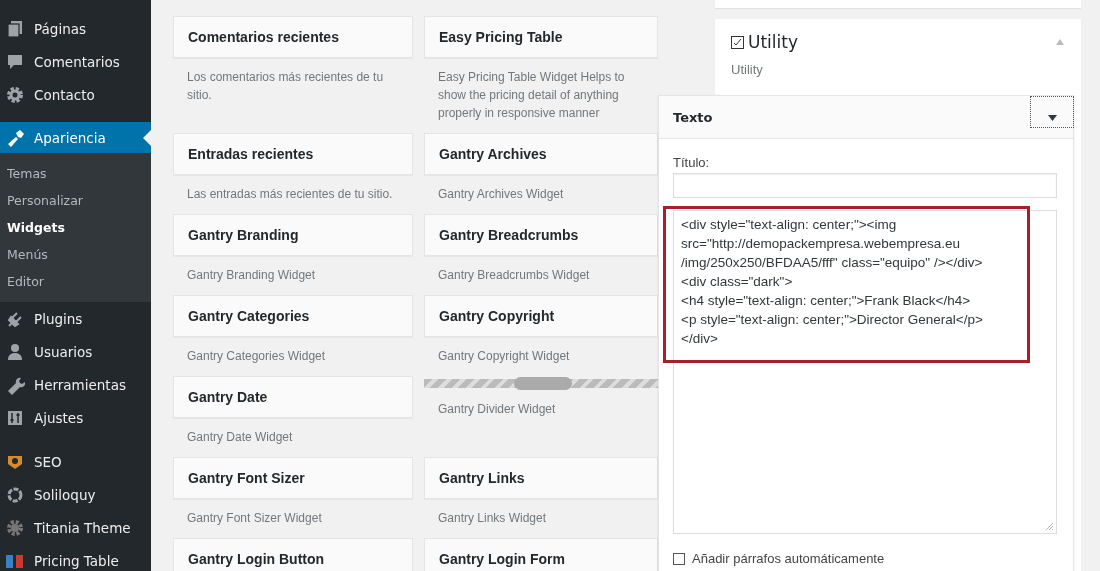 The height and width of the screenshot is (571, 1100). What do you see at coordinates (251, 275) in the screenshot?
I see `widget-description: Gantry Branding Widget` at bounding box center [251, 275].